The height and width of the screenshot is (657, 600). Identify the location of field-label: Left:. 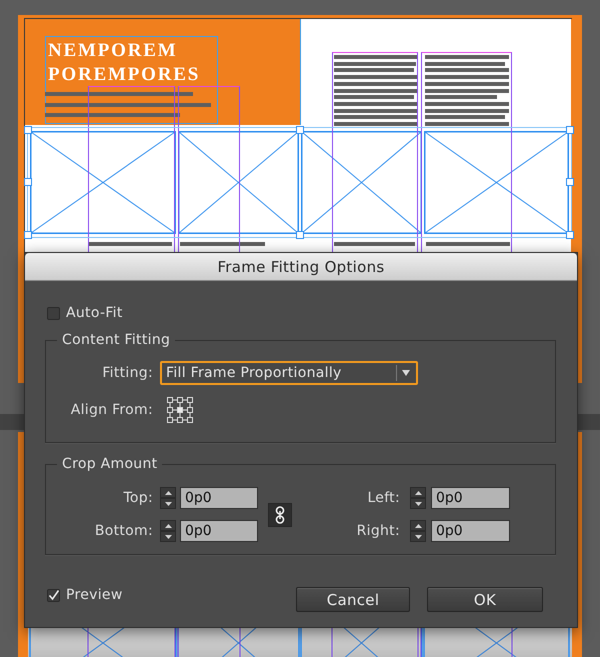
(383, 498).